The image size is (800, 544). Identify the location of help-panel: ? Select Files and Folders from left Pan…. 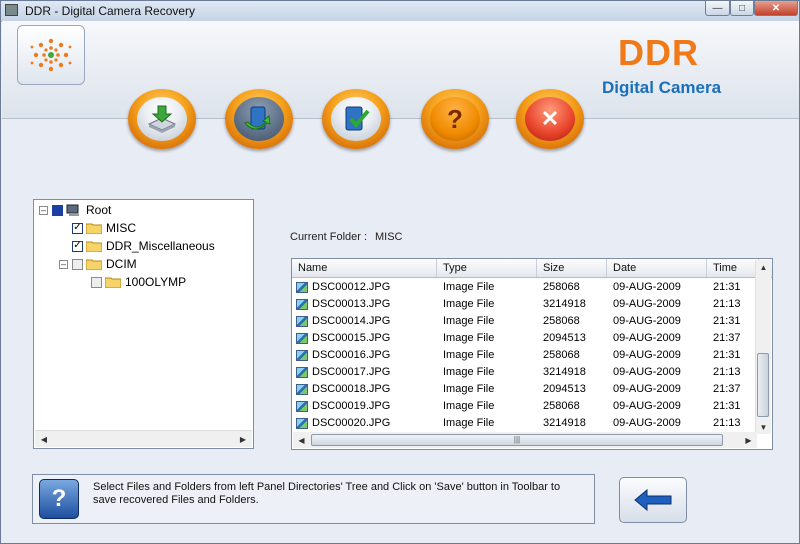
(313, 499).